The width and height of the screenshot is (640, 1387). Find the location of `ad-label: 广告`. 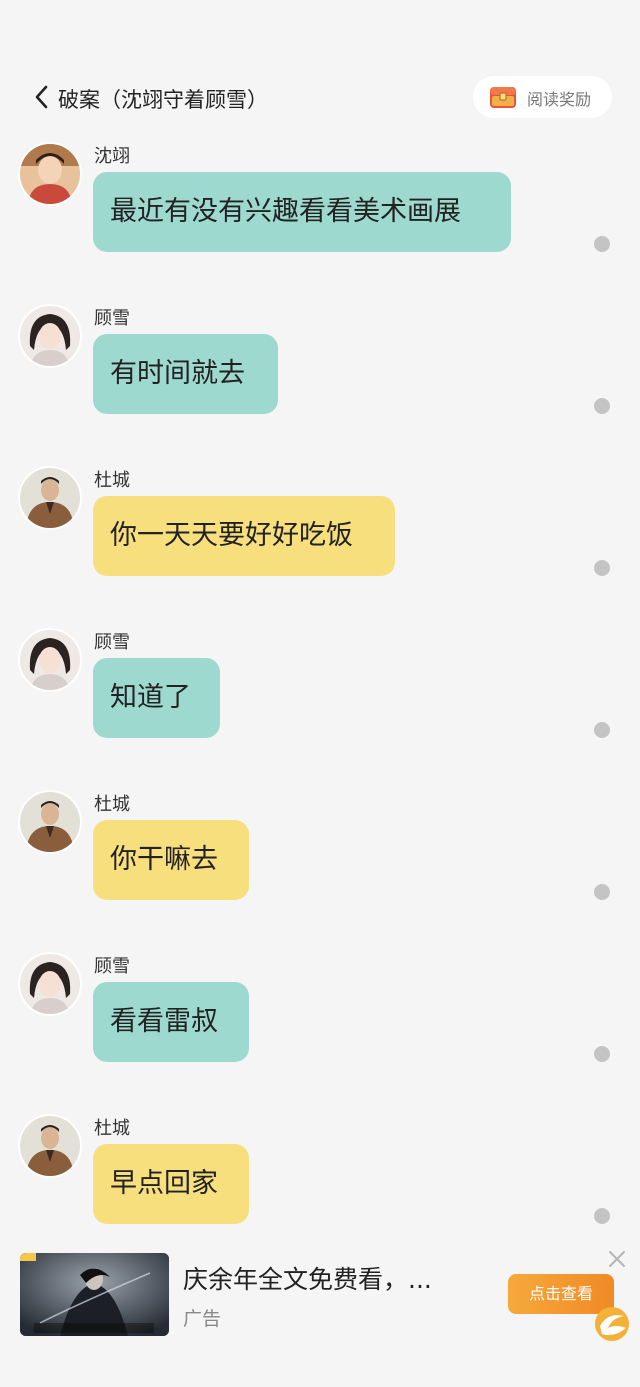

ad-label: 广告 is located at coordinates (202, 1319).